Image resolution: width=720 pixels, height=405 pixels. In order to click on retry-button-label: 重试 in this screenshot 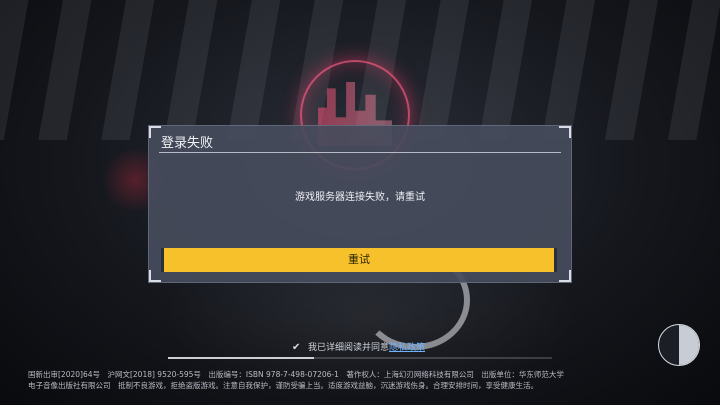, I will do `click(359, 259)`.